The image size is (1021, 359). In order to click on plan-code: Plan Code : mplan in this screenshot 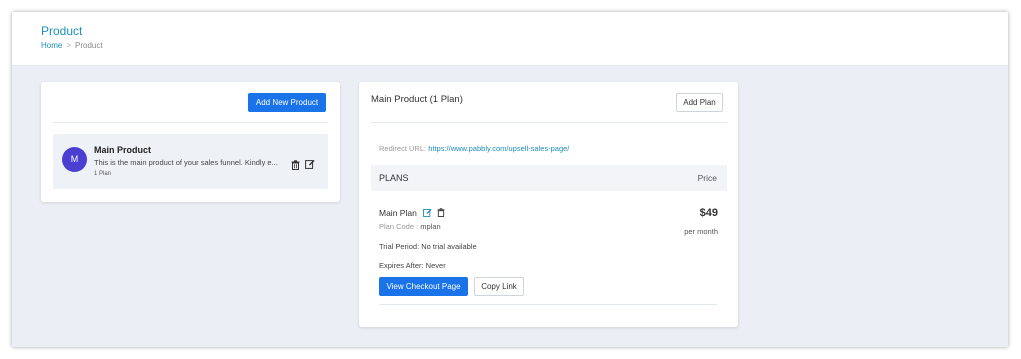, I will do `click(410, 226)`.